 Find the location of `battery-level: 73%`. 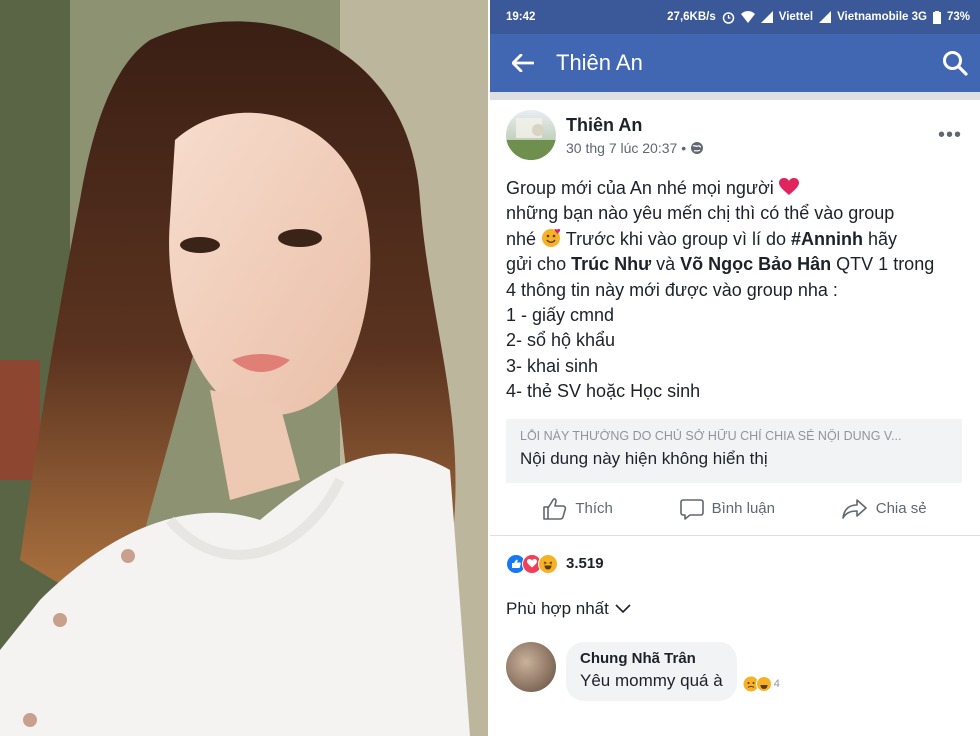

battery-level: 73% is located at coordinates (958, 17).